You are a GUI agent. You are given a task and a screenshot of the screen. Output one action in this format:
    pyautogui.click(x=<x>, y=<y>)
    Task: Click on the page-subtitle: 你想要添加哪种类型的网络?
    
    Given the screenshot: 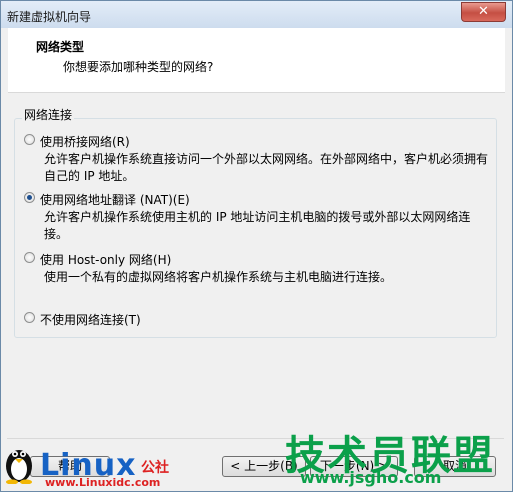 What is the action you would take?
    pyautogui.click(x=138, y=67)
    